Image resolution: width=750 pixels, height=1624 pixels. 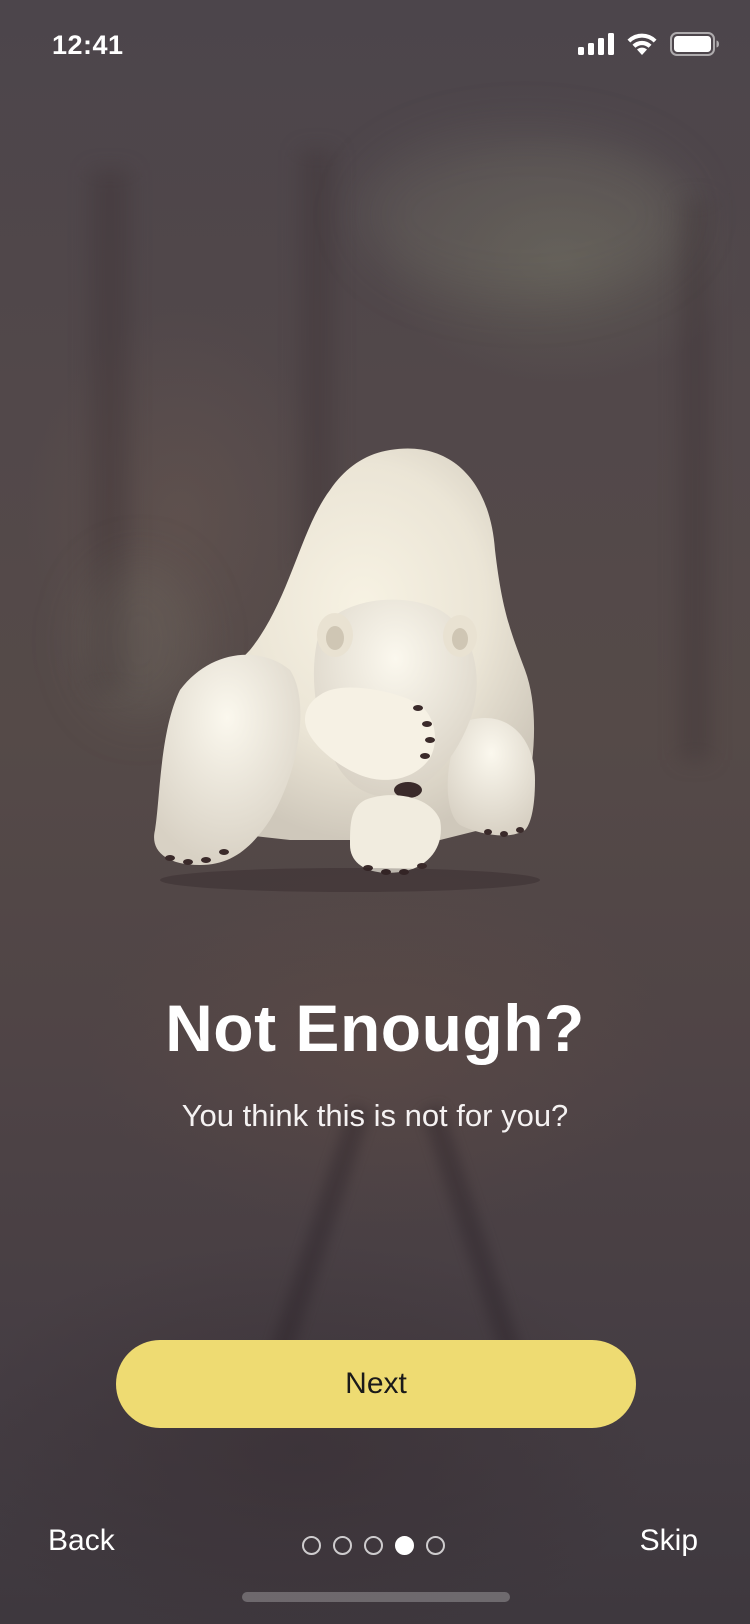 What do you see at coordinates (375, 47) in the screenshot?
I see `status-bar: 12:41` at bounding box center [375, 47].